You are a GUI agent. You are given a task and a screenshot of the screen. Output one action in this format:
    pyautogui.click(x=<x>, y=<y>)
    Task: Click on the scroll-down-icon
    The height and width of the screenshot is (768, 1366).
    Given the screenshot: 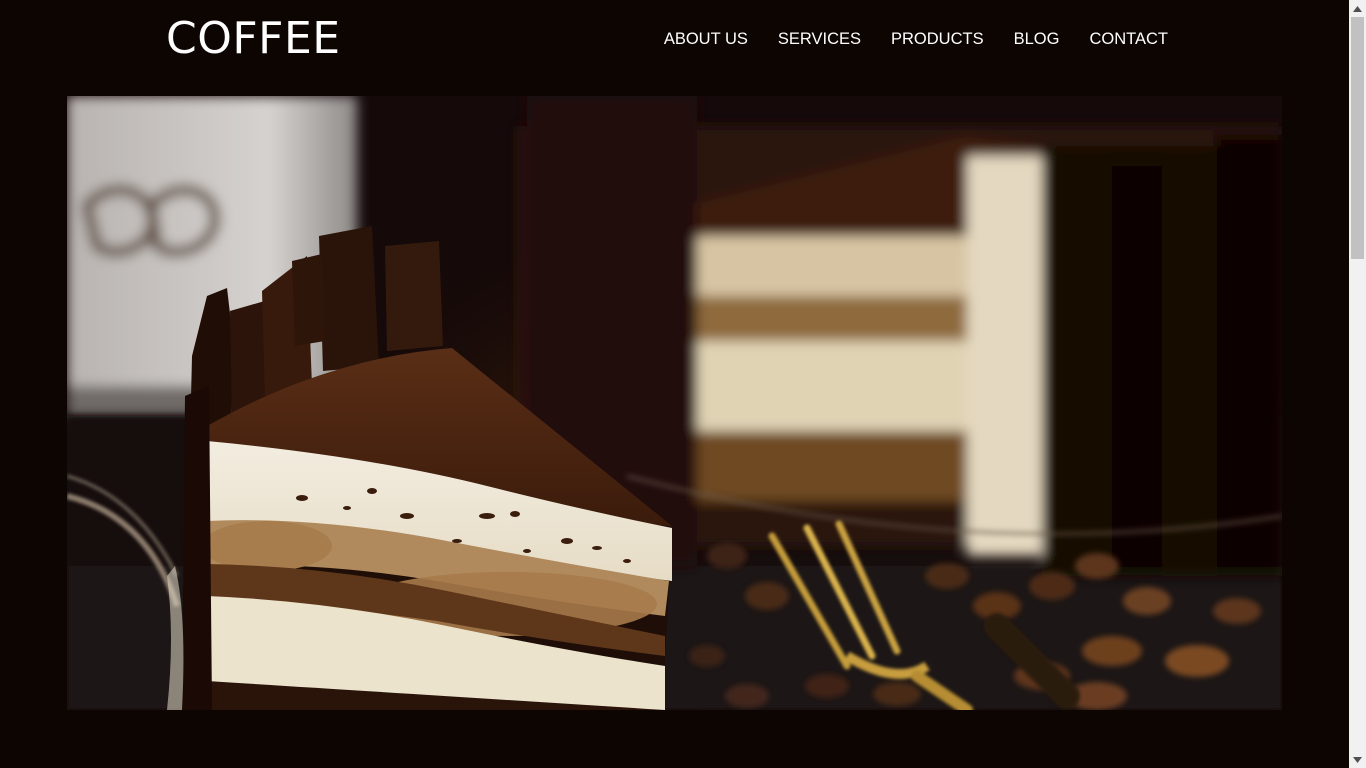 What is the action you would take?
    pyautogui.click(x=1357, y=759)
    